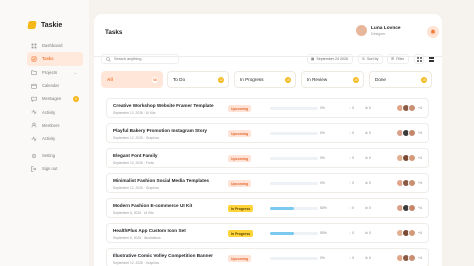  What do you see at coordinates (241, 233) in the screenshot?
I see `status-badge: In Progress` at bounding box center [241, 233].